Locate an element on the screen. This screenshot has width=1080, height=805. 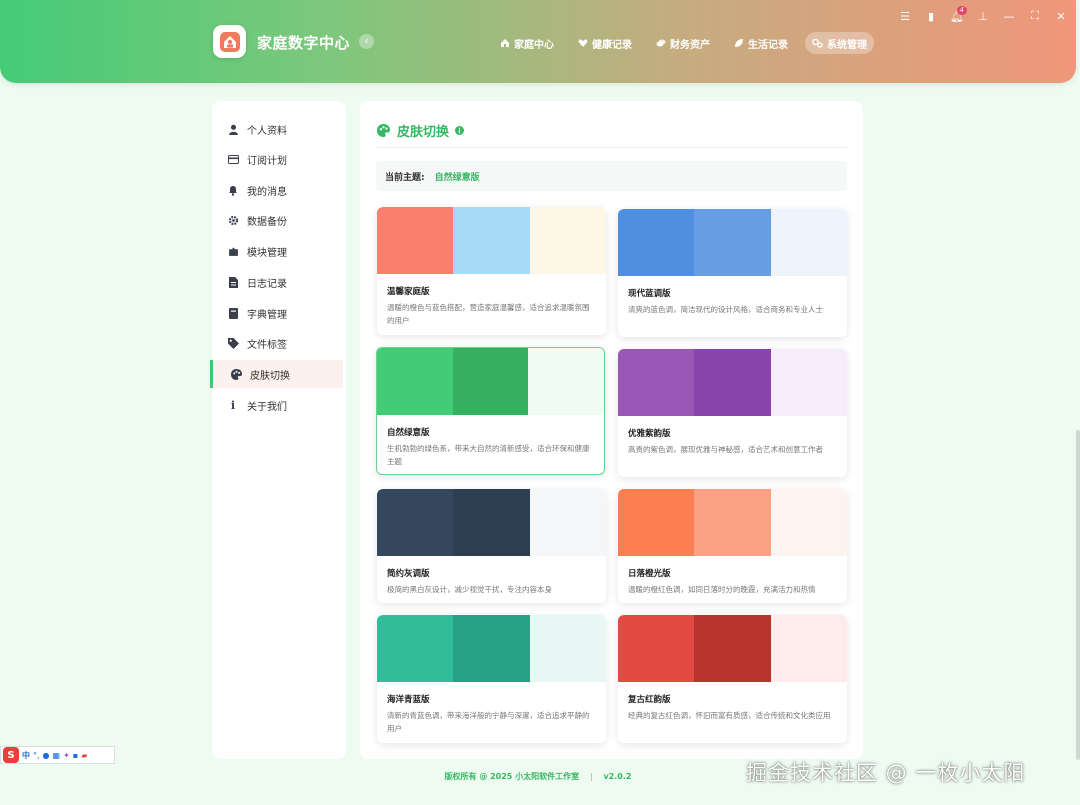
gears-icon is located at coordinates (817, 43).